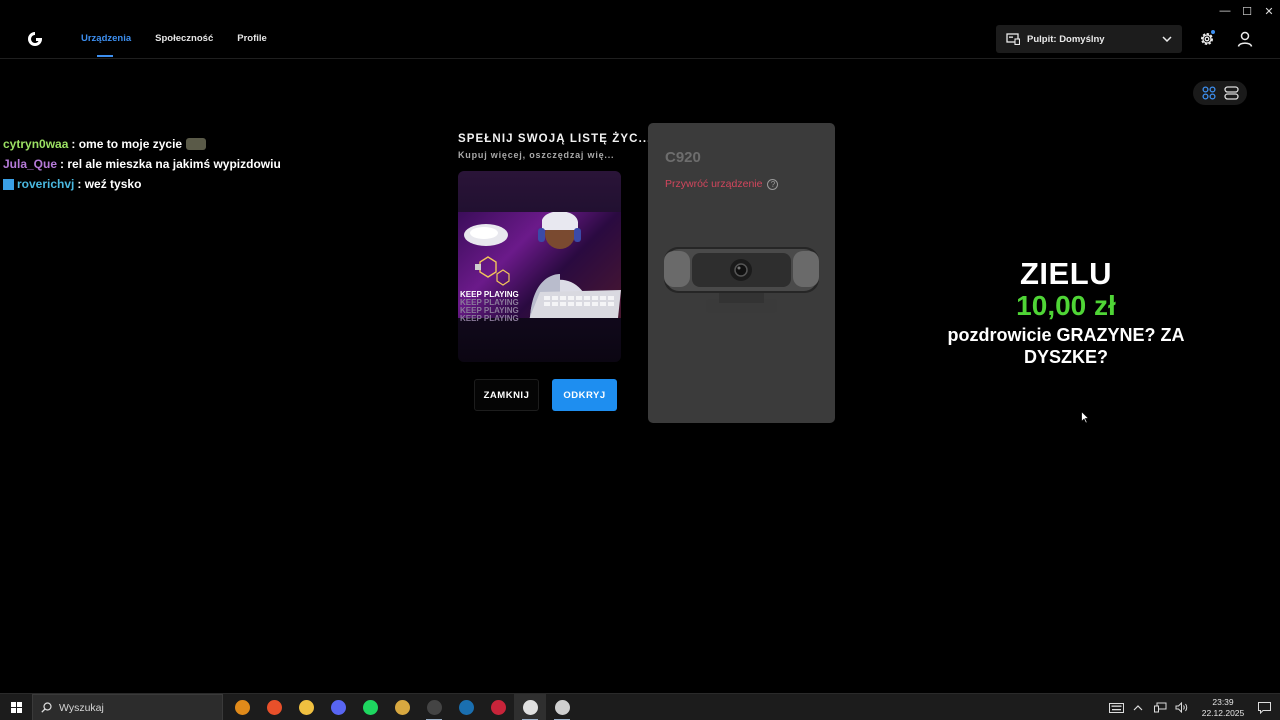 The image size is (1280, 720). I want to click on mouse-app-icon, so click(562, 707).